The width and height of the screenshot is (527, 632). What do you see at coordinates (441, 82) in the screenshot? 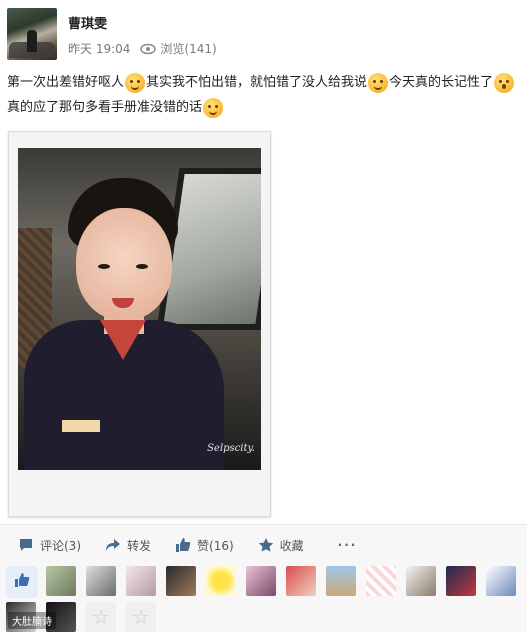
I see `post-text-part: 今天真的长记性了` at bounding box center [441, 82].